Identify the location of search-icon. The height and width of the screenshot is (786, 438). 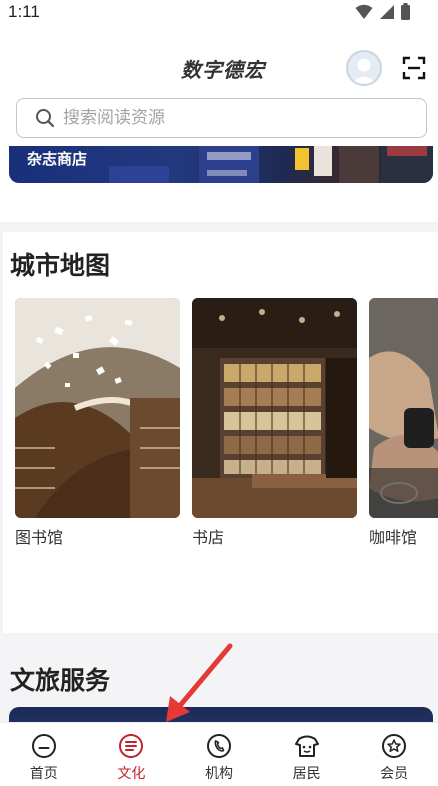
(45, 118).